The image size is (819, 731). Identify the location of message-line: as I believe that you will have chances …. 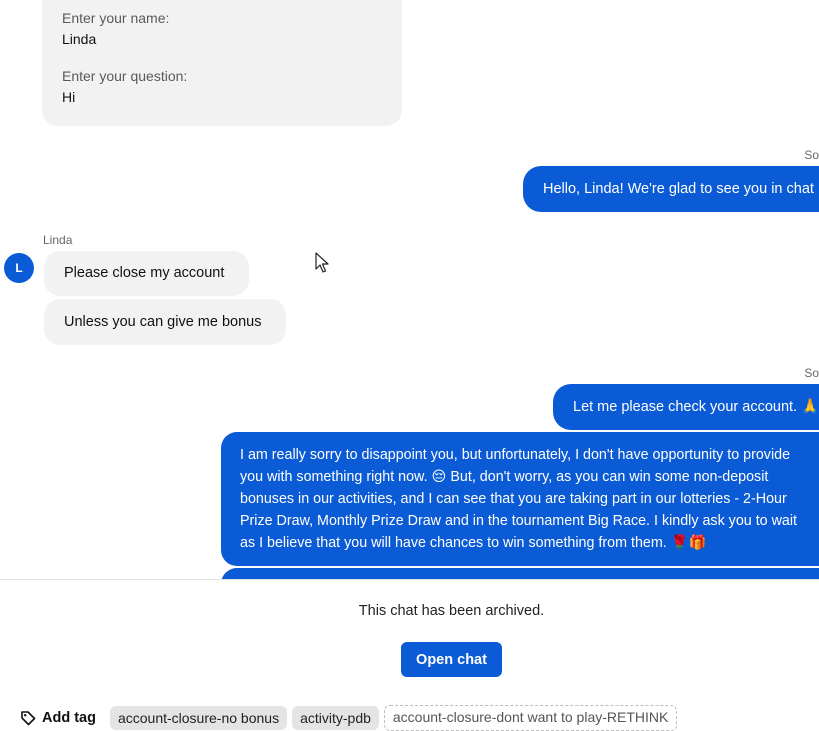
(473, 543).